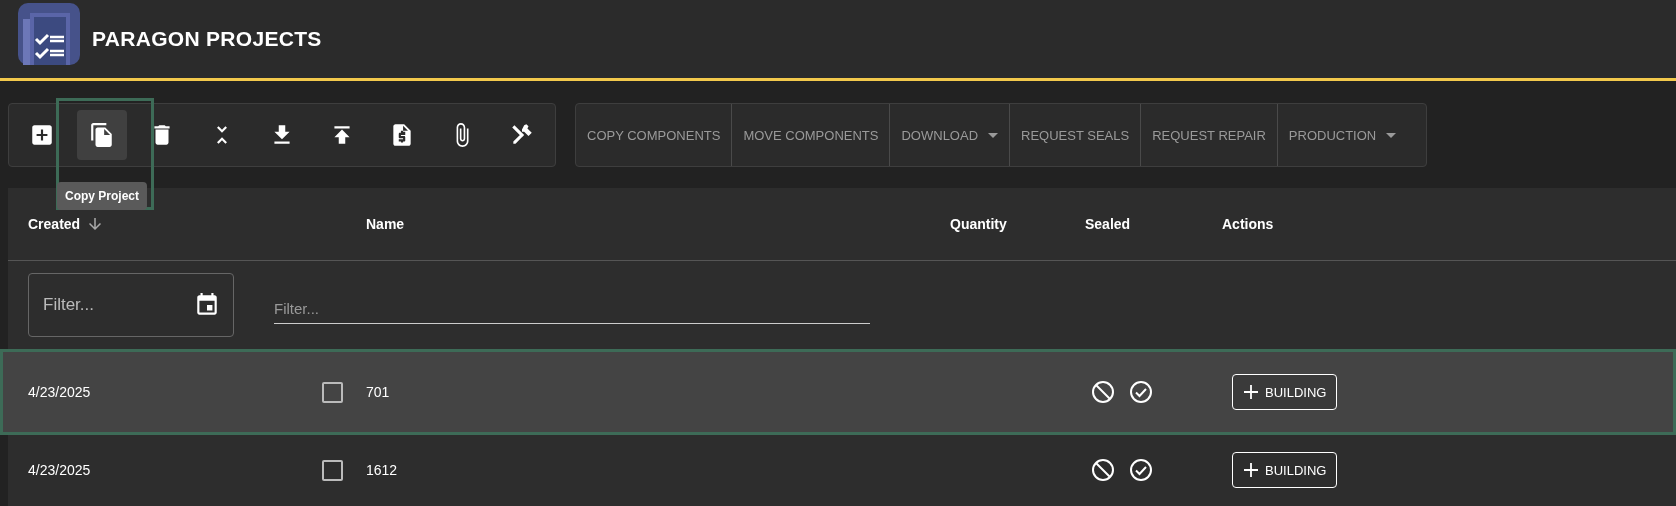 The height and width of the screenshot is (506, 1676). I want to click on name-cell-text: 1612, so click(382, 470).